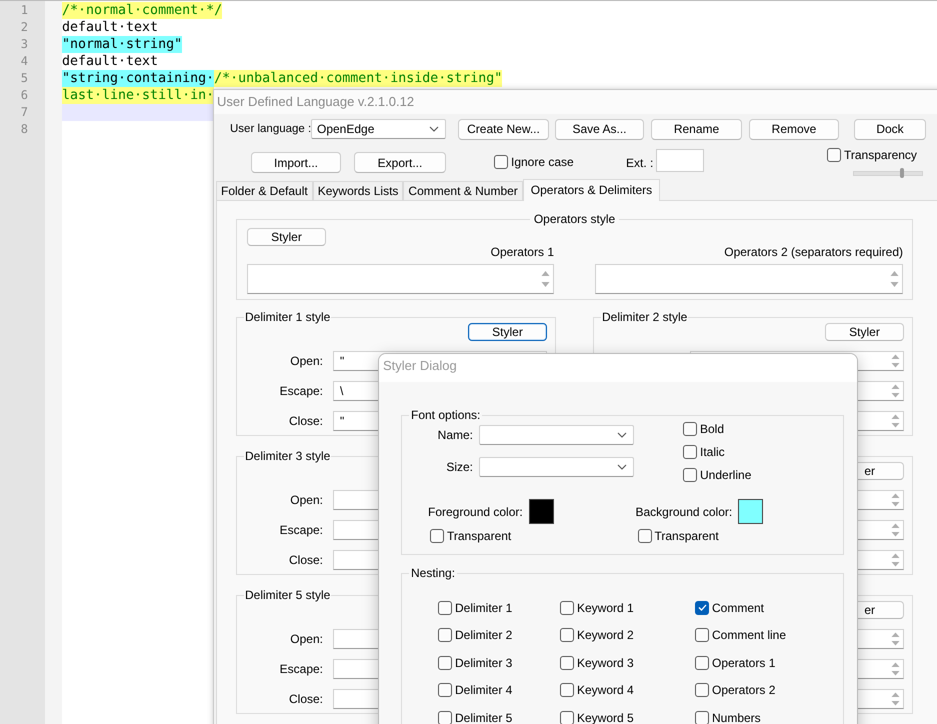 The width and height of the screenshot is (937, 724). I want to click on dialog-button: Rename, so click(696, 129).